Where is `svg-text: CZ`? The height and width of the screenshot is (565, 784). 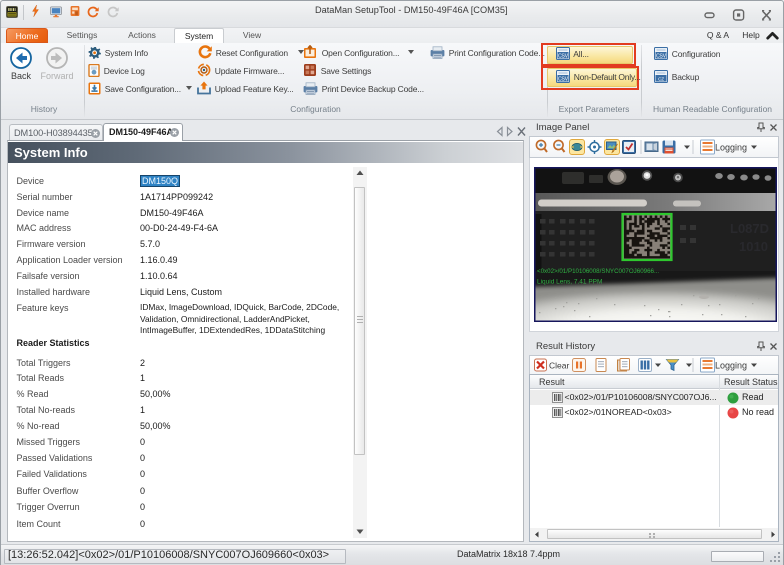
svg-text: CZ is located at coordinates (661, 78).